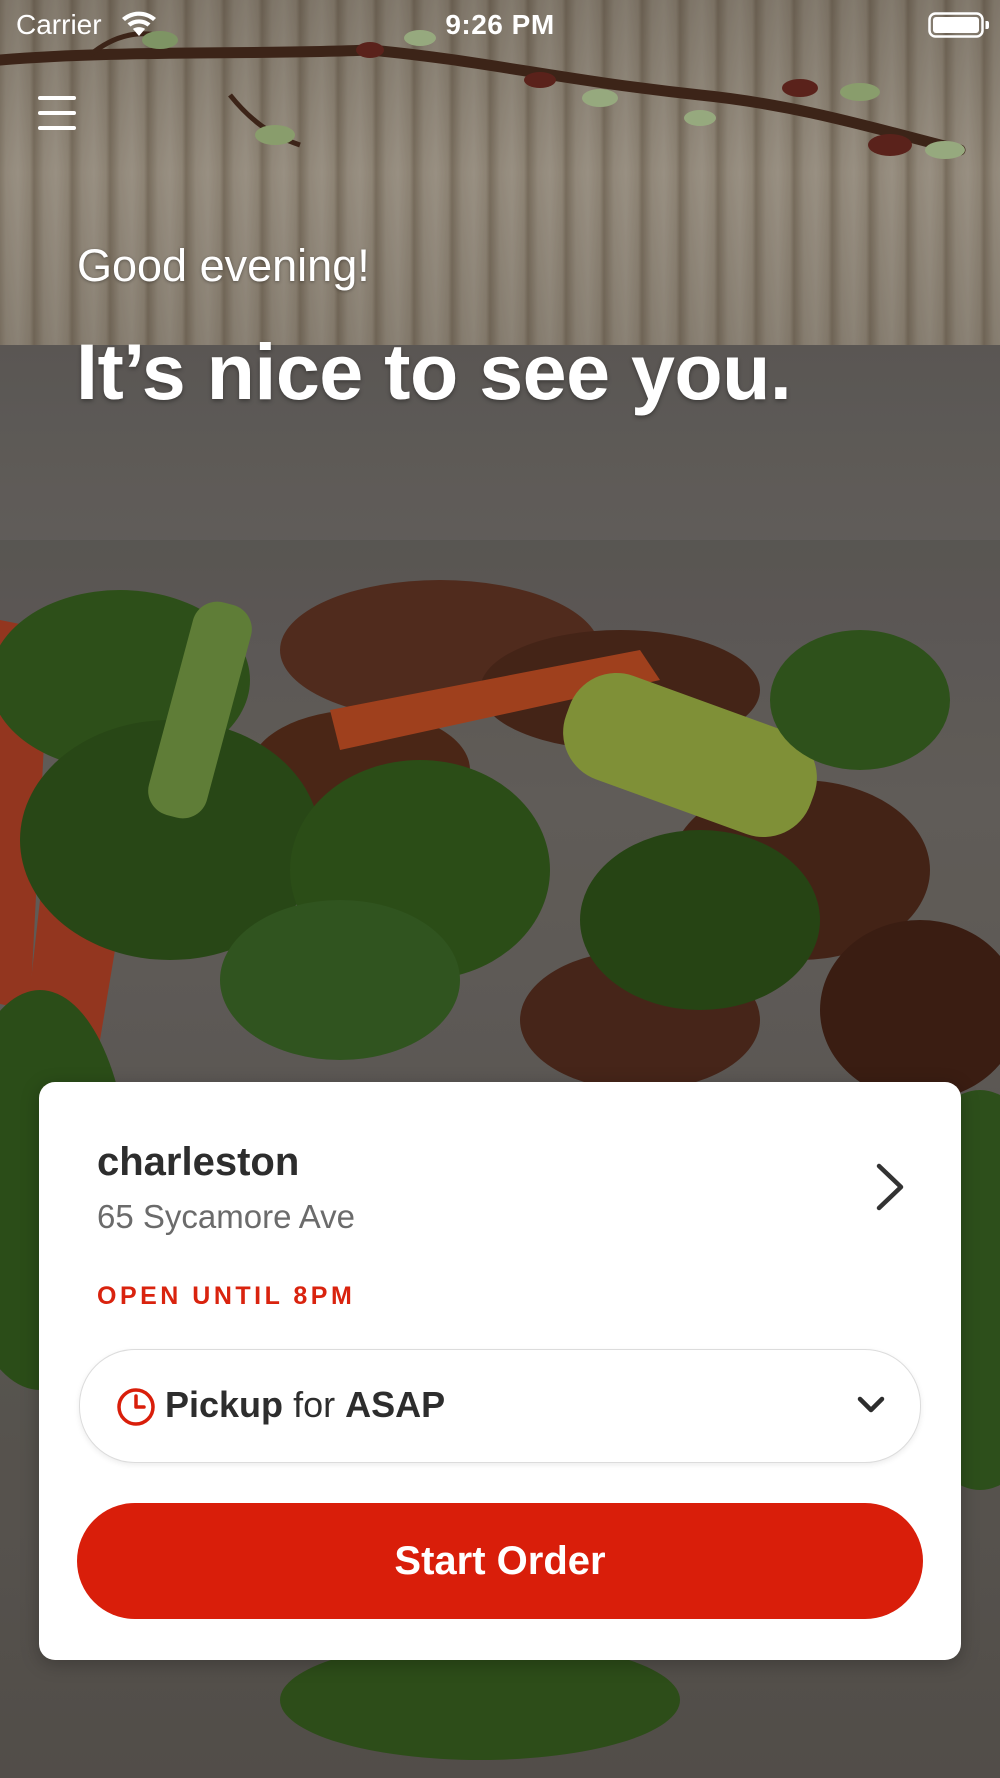  I want to click on order-mode-text: Pickup for ASAP, so click(305, 1405).